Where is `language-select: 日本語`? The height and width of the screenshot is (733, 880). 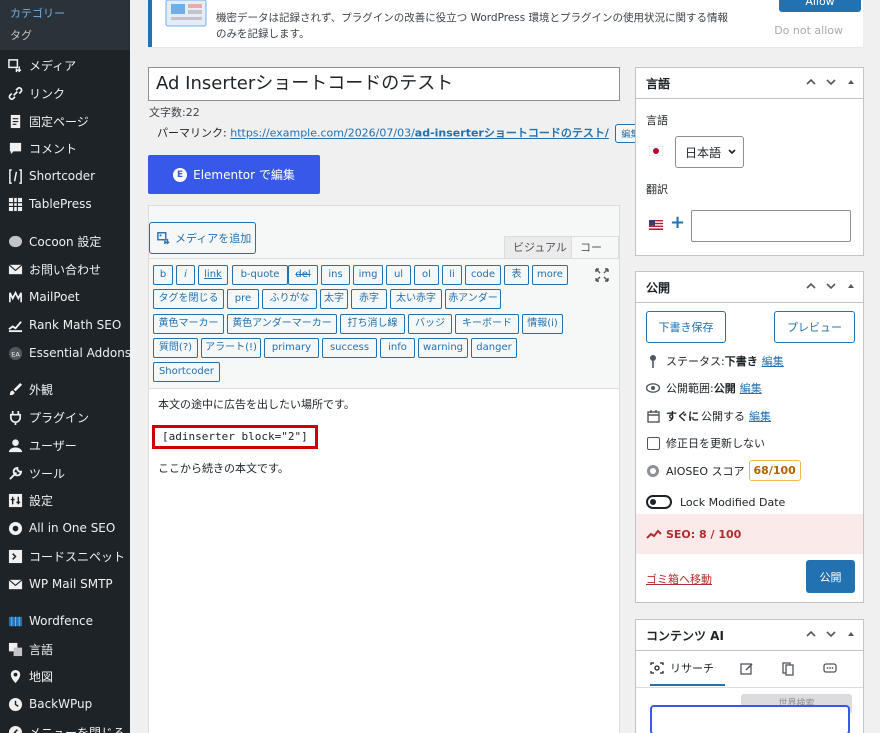
language-select: 日本語 is located at coordinates (709, 152).